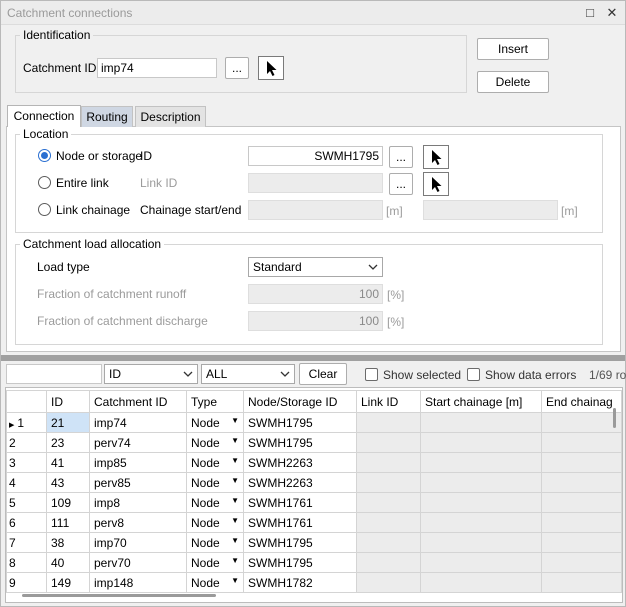 Image resolution: width=626 pixels, height=607 pixels. What do you see at coordinates (581, 401) in the screenshot?
I see `column-header-end-chainage: End chainag` at bounding box center [581, 401].